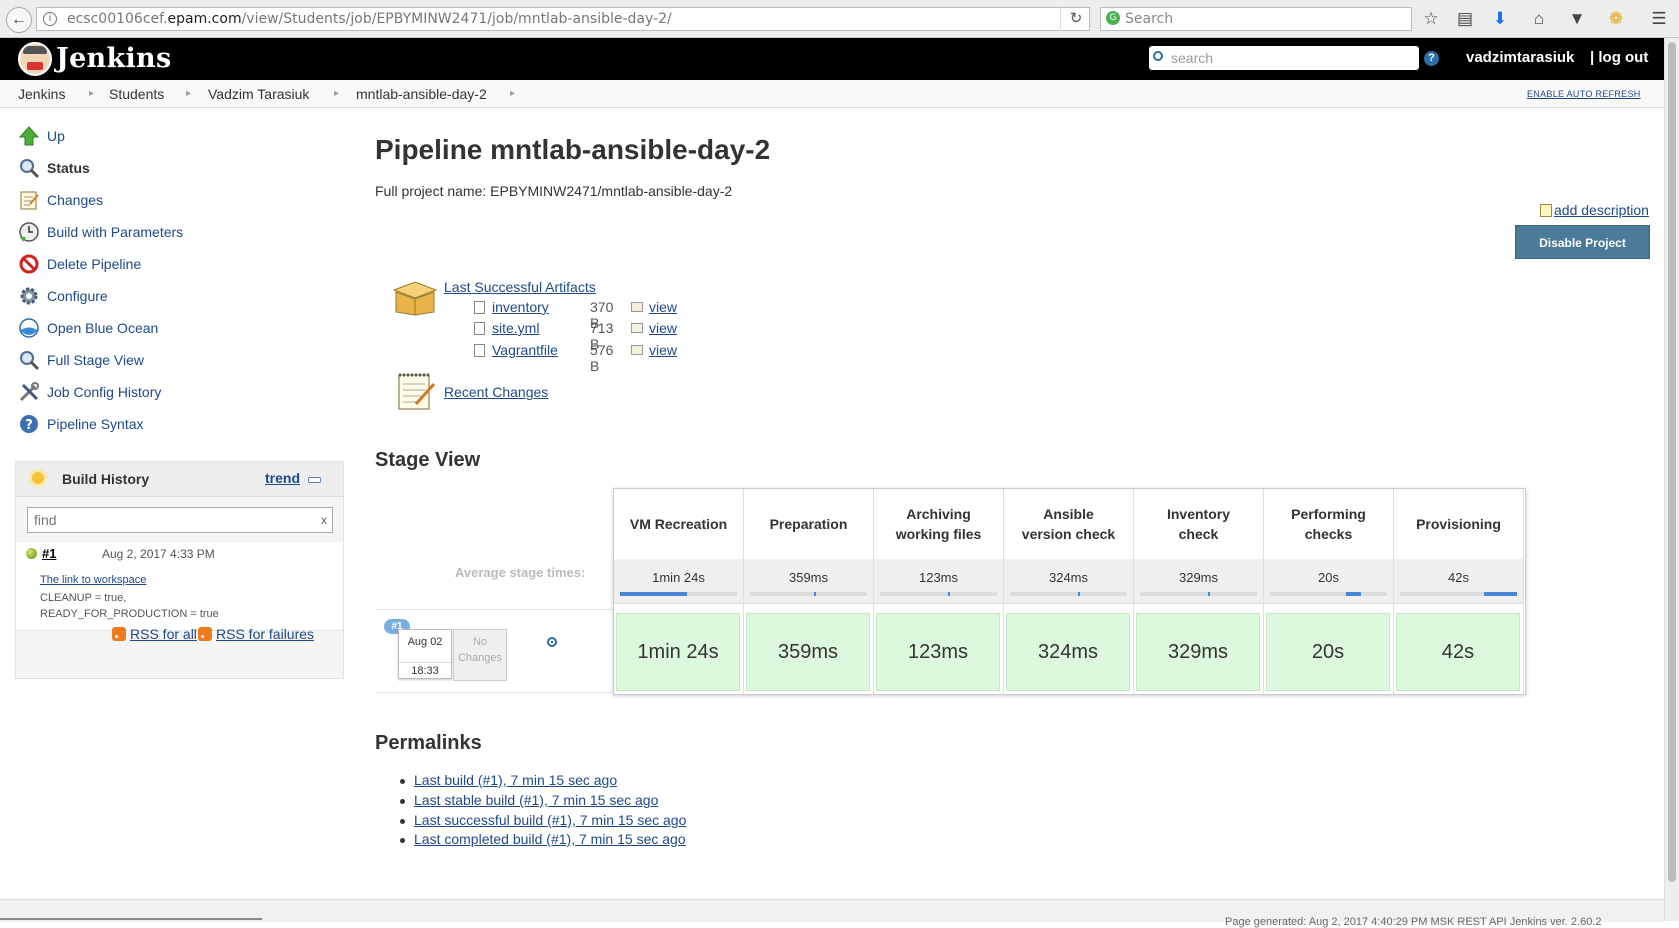 The height and width of the screenshot is (928, 1679). What do you see at coordinates (1068, 652) in the screenshot?
I see `stage-run-cell: 324ms` at bounding box center [1068, 652].